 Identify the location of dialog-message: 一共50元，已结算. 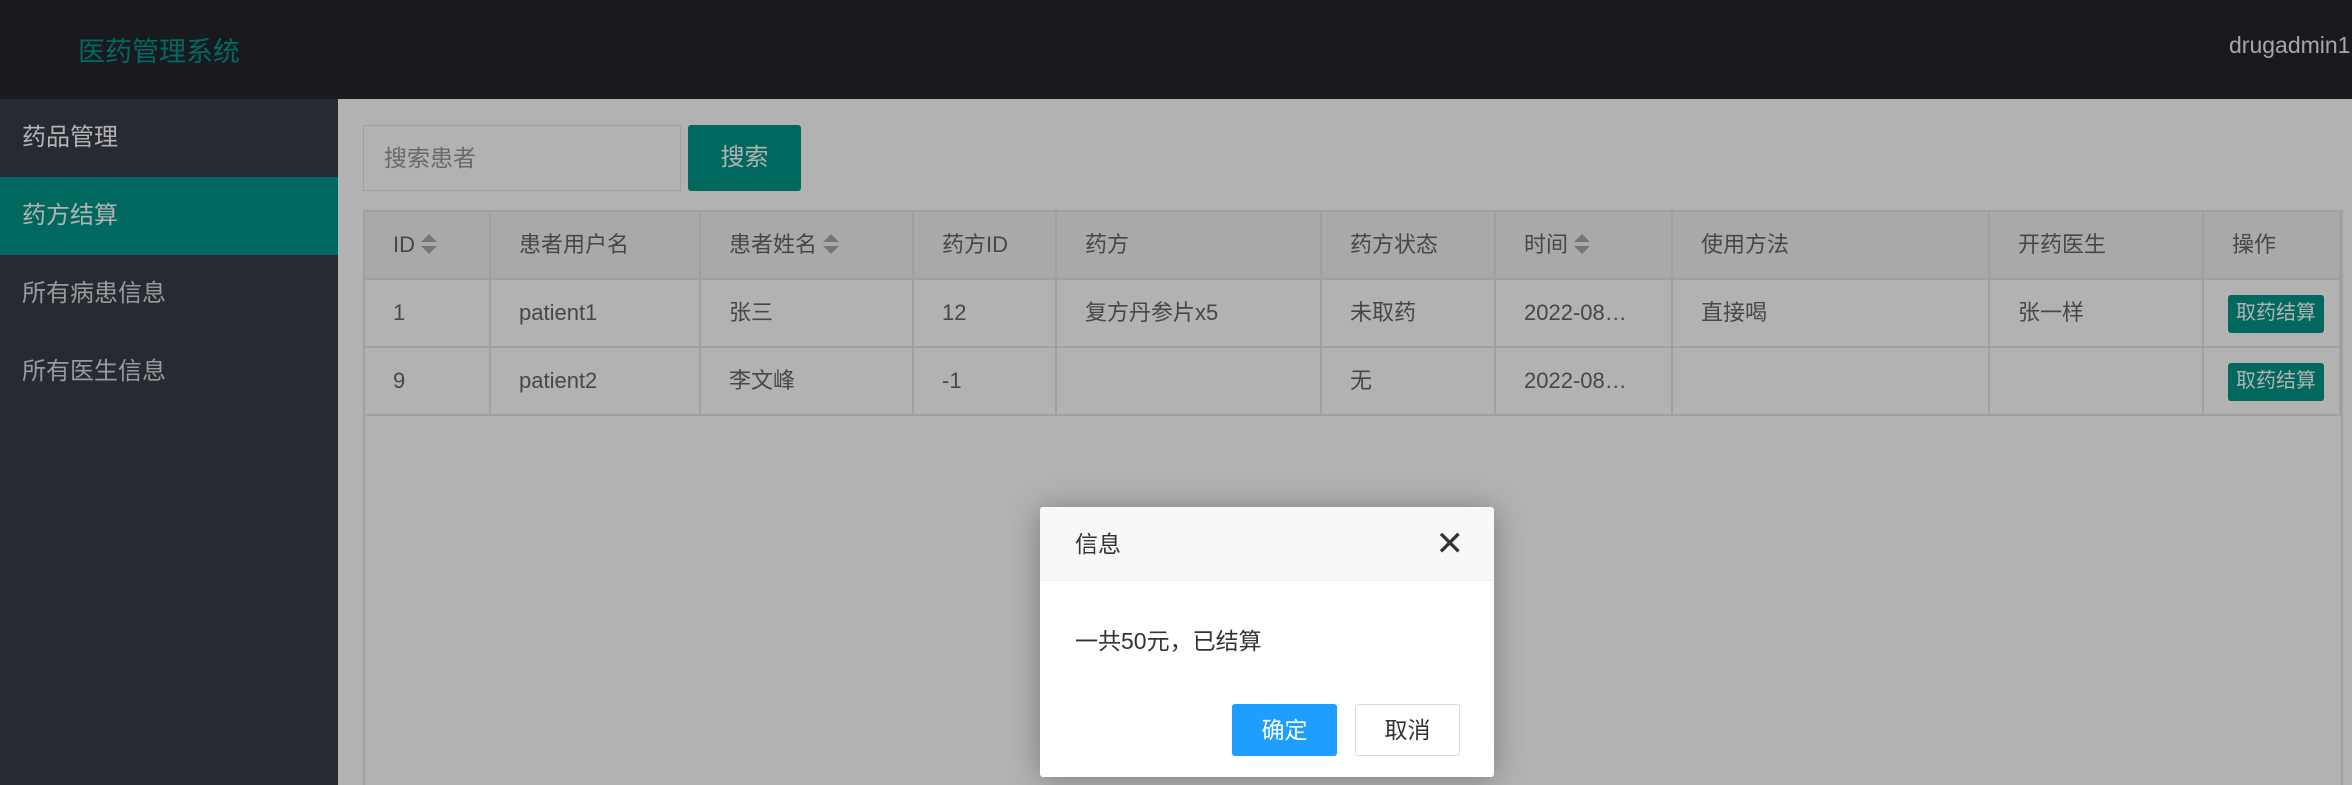
(1168, 641).